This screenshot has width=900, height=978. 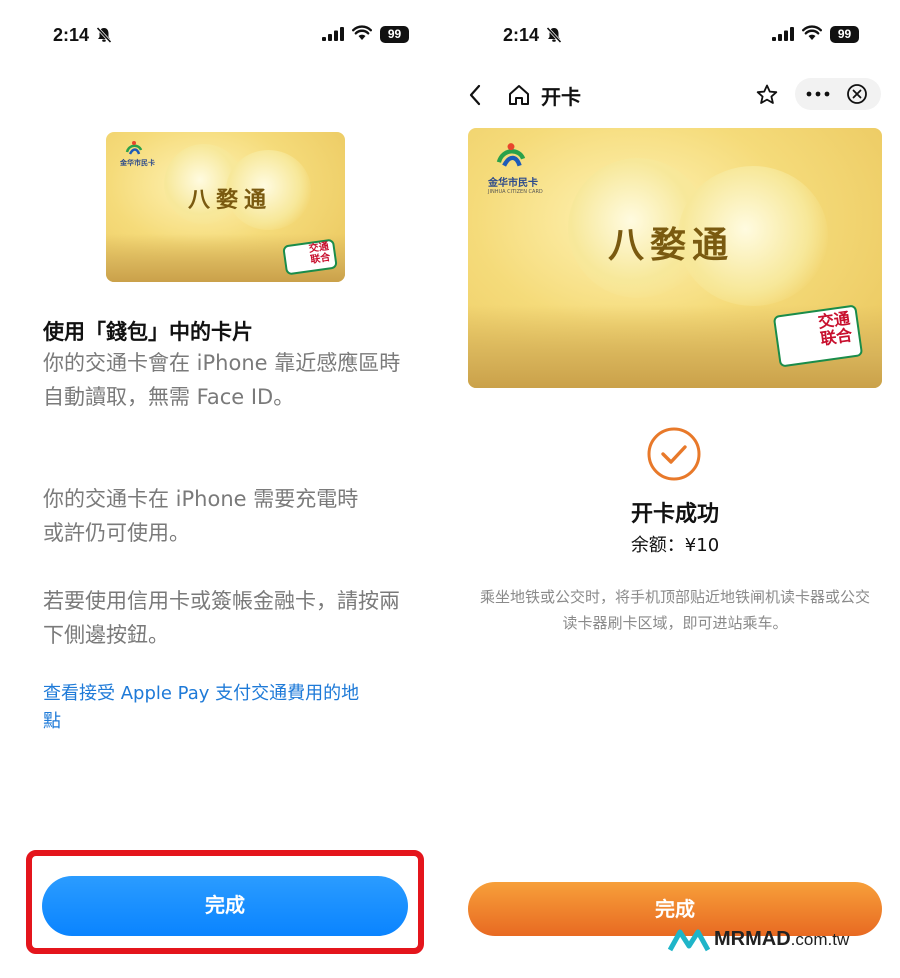 What do you see at coordinates (203, 708) in the screenshot?
I see `accepted-locations-link: 查看接受 Apple Pay 支付交通費用的地點` at bounding box center [203, 708].